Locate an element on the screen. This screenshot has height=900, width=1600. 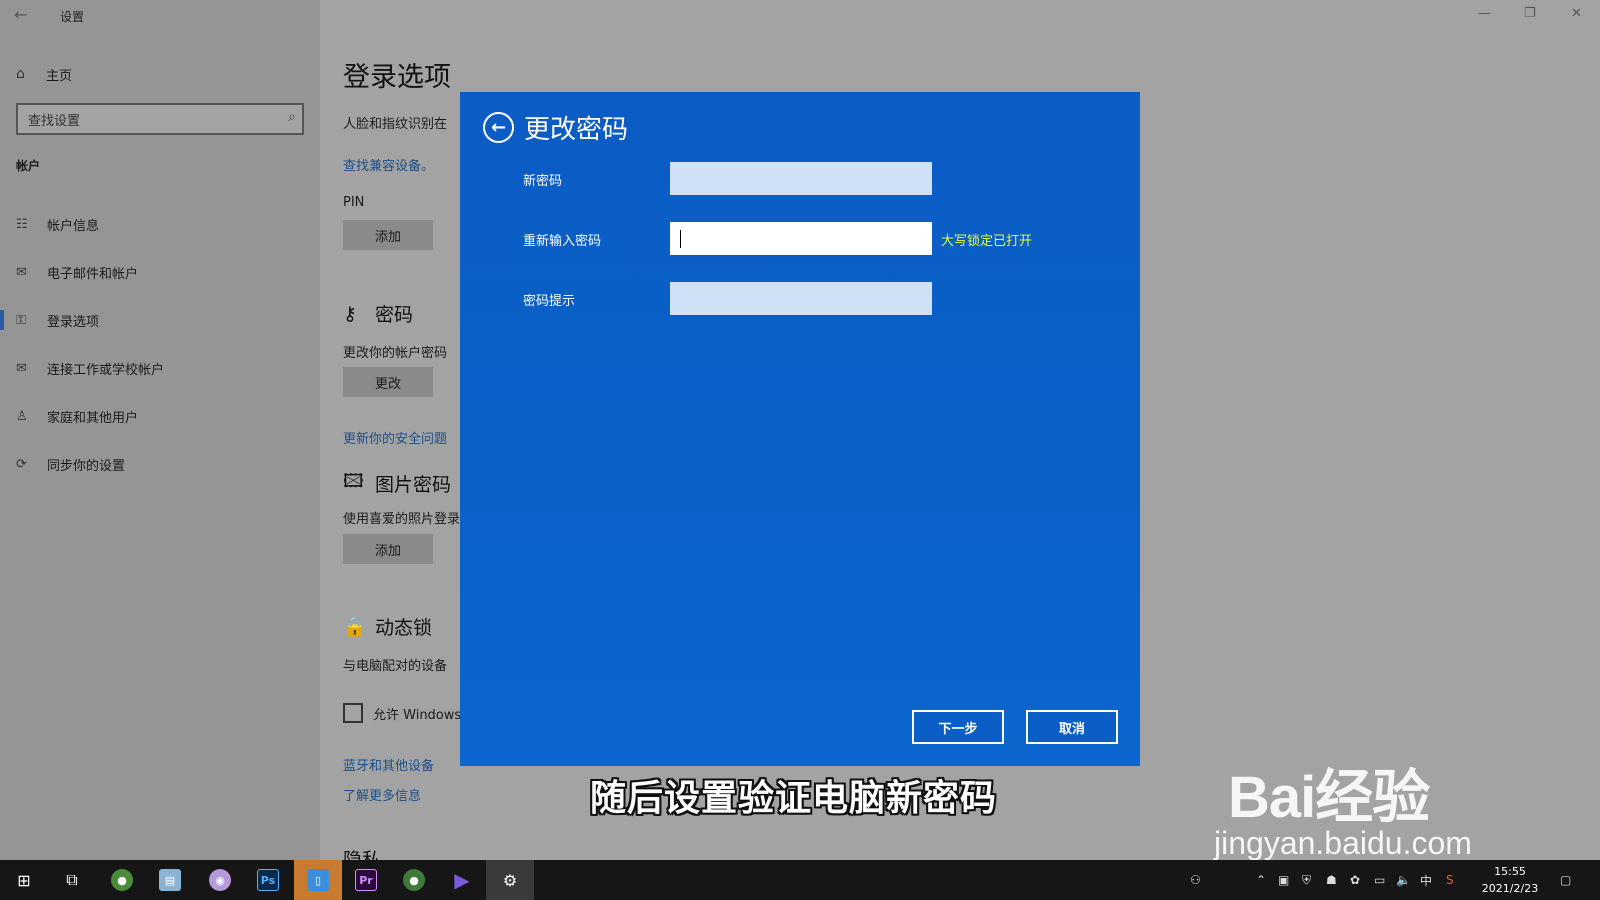
sidebar-section-title: 帐户 is located at coordinates (28, 166).